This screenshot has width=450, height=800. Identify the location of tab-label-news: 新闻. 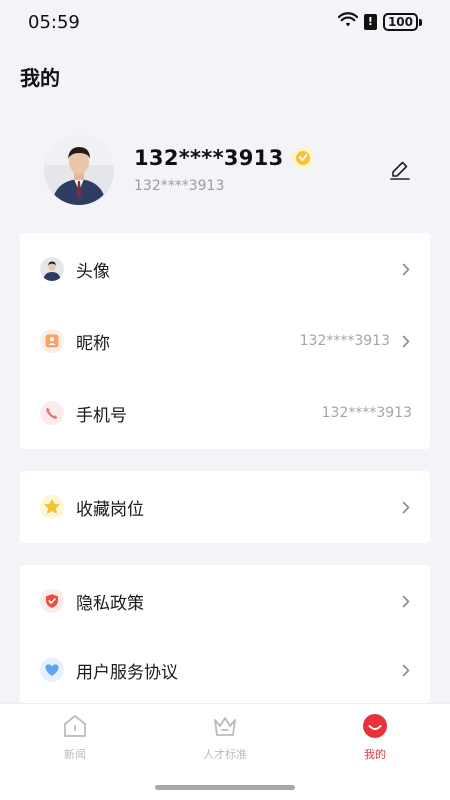
(75, 754).